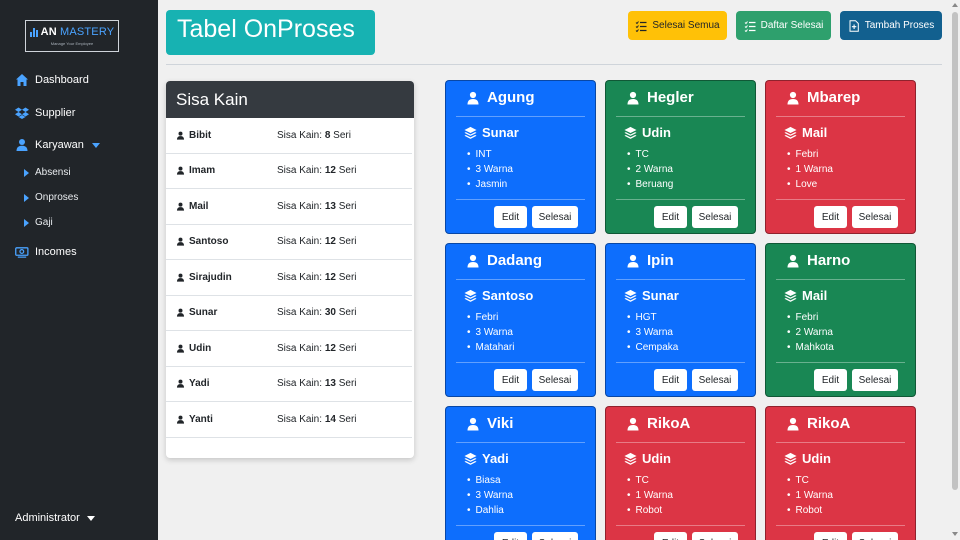  I want to click on onproses-card: RikoA Udin TC1 WarnaRobot Edit Selesai, so click(840, 473).